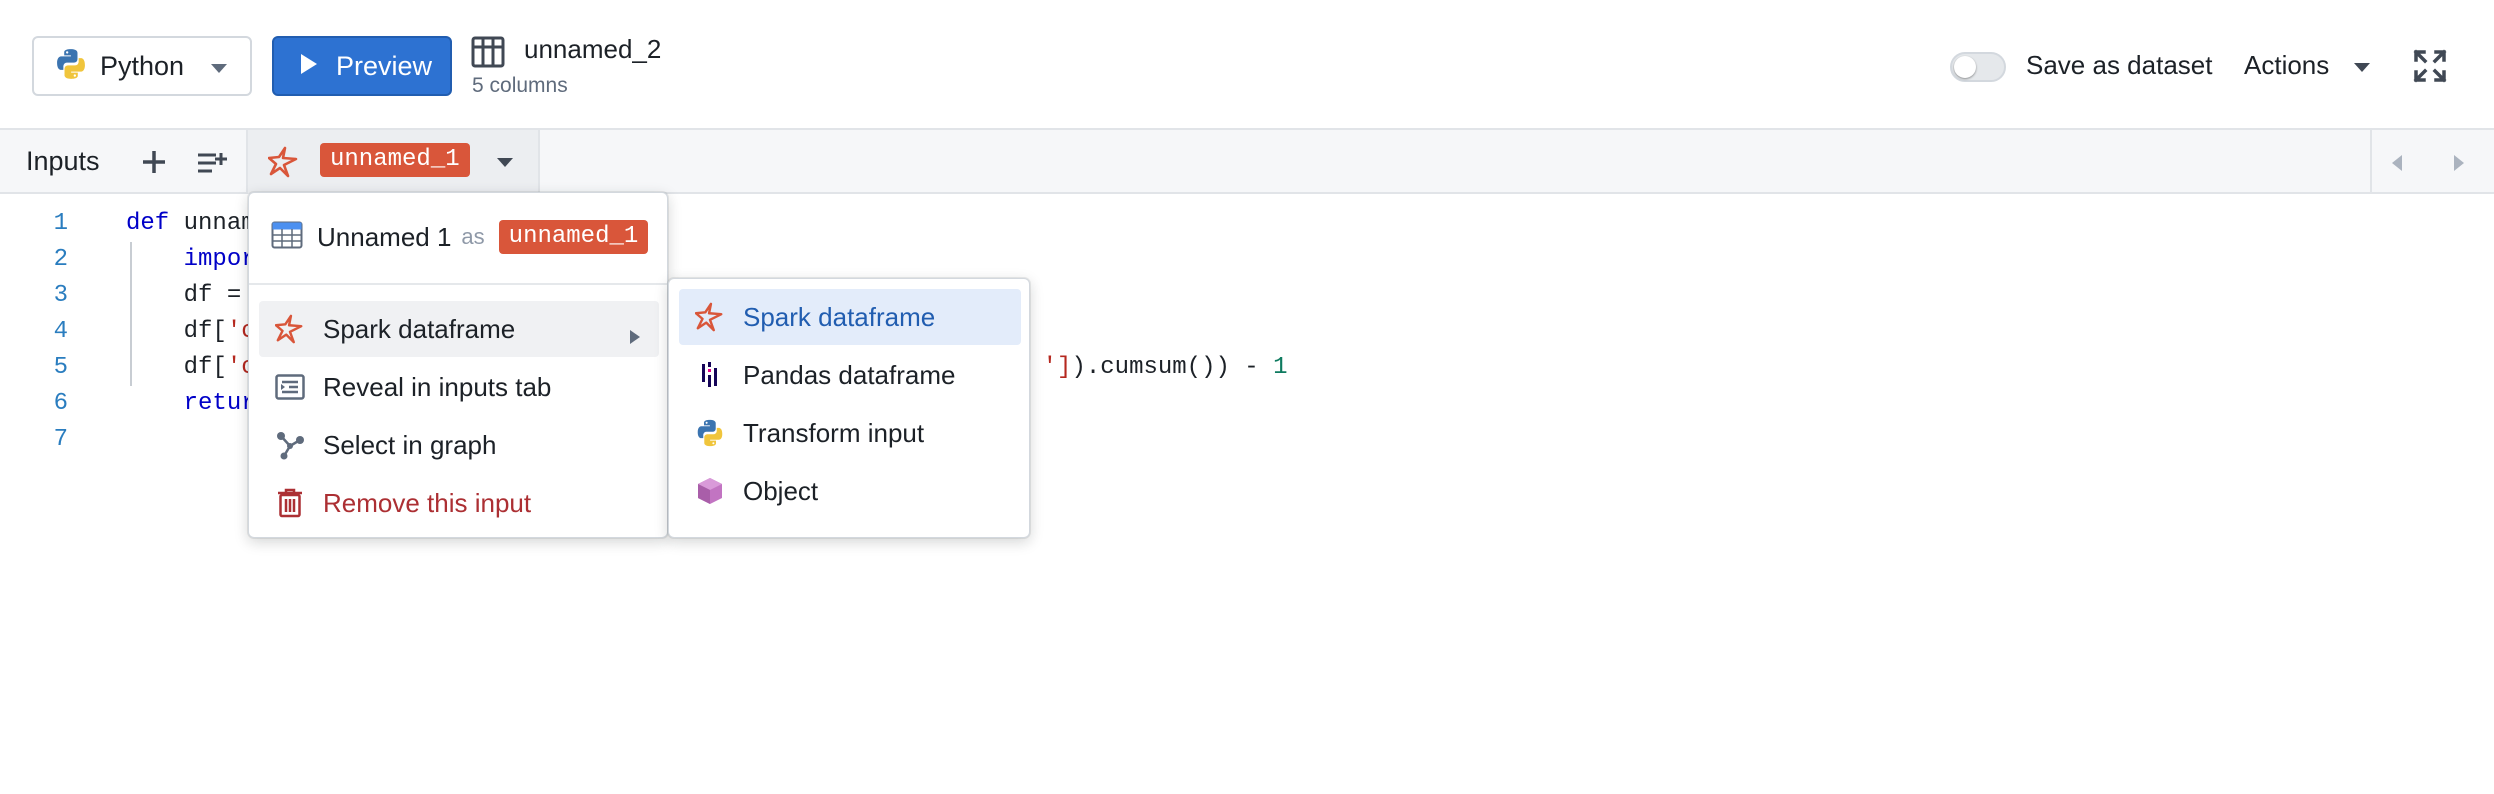 The image size is (2494, 794). Describe the element at coordinates (2430, 68) in the screenshot. I see `maximize-icon` at that location.